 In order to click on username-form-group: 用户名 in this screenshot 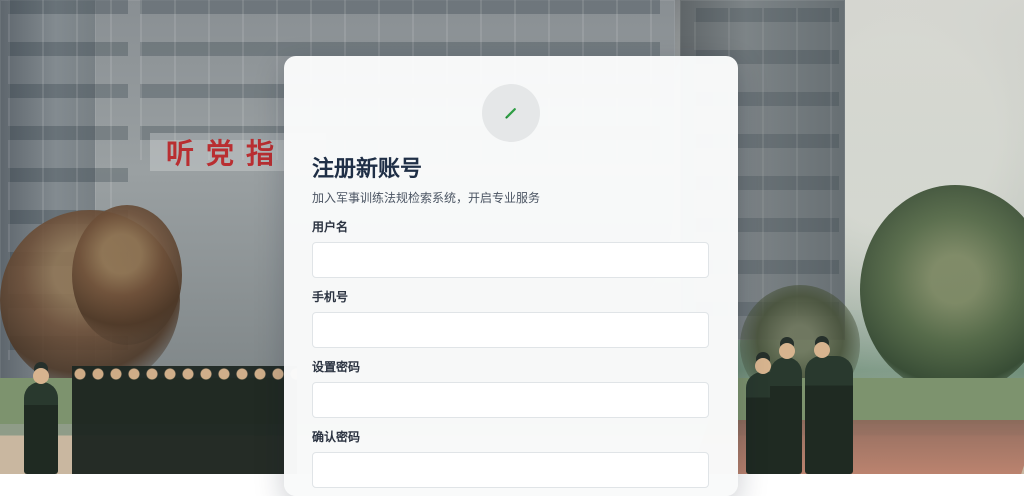, I will do `click(510, 248)`.